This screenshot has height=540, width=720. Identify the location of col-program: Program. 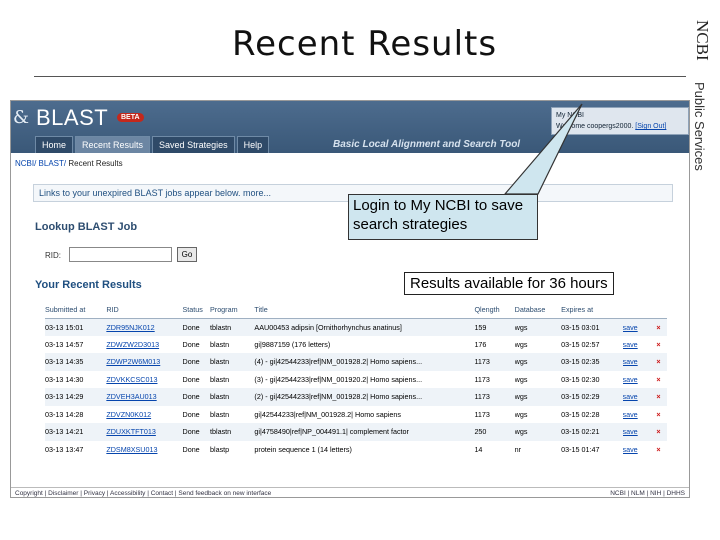
(232, 310).